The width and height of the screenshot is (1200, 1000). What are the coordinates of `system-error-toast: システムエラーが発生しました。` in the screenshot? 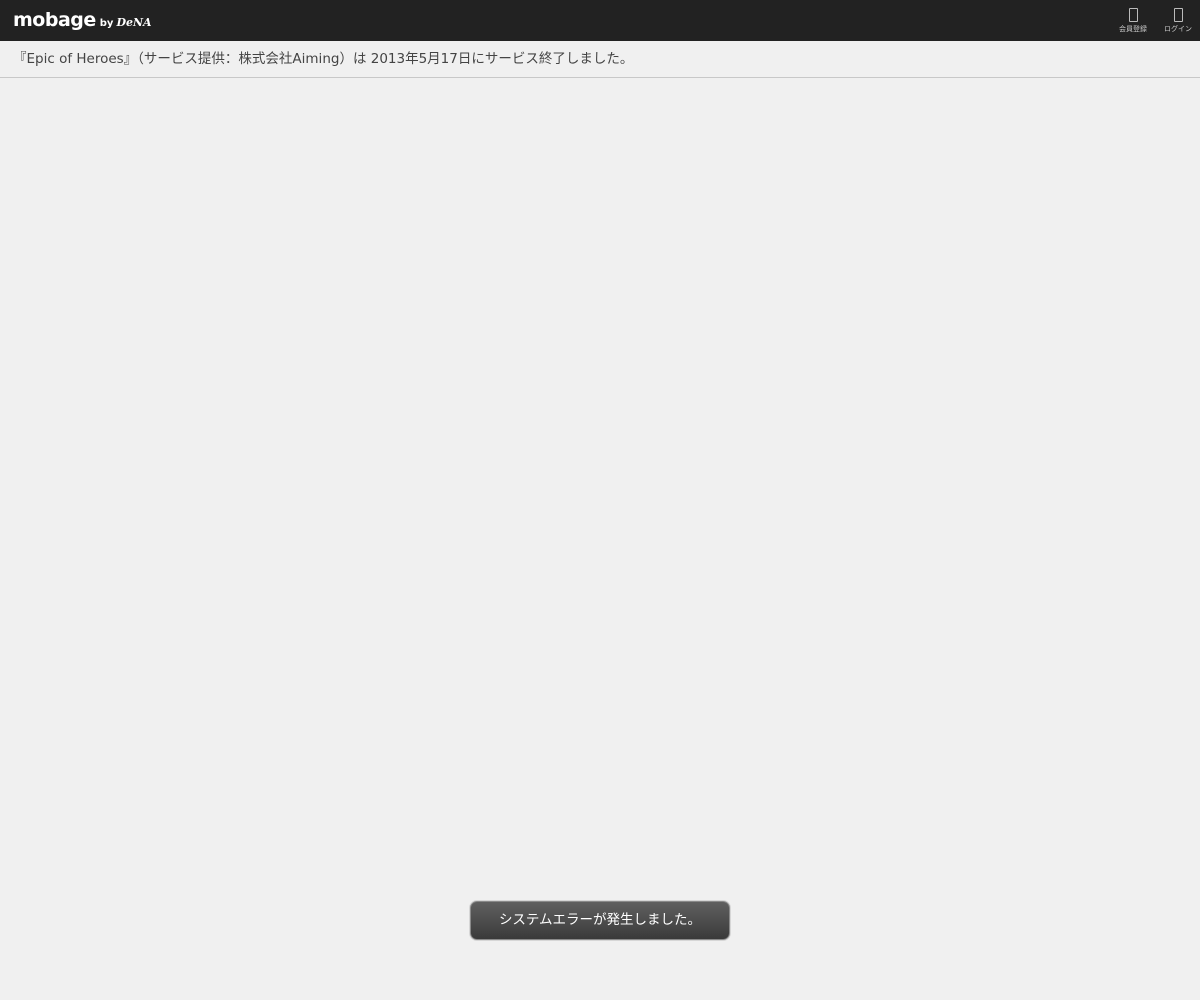 It's located at (600, 920).